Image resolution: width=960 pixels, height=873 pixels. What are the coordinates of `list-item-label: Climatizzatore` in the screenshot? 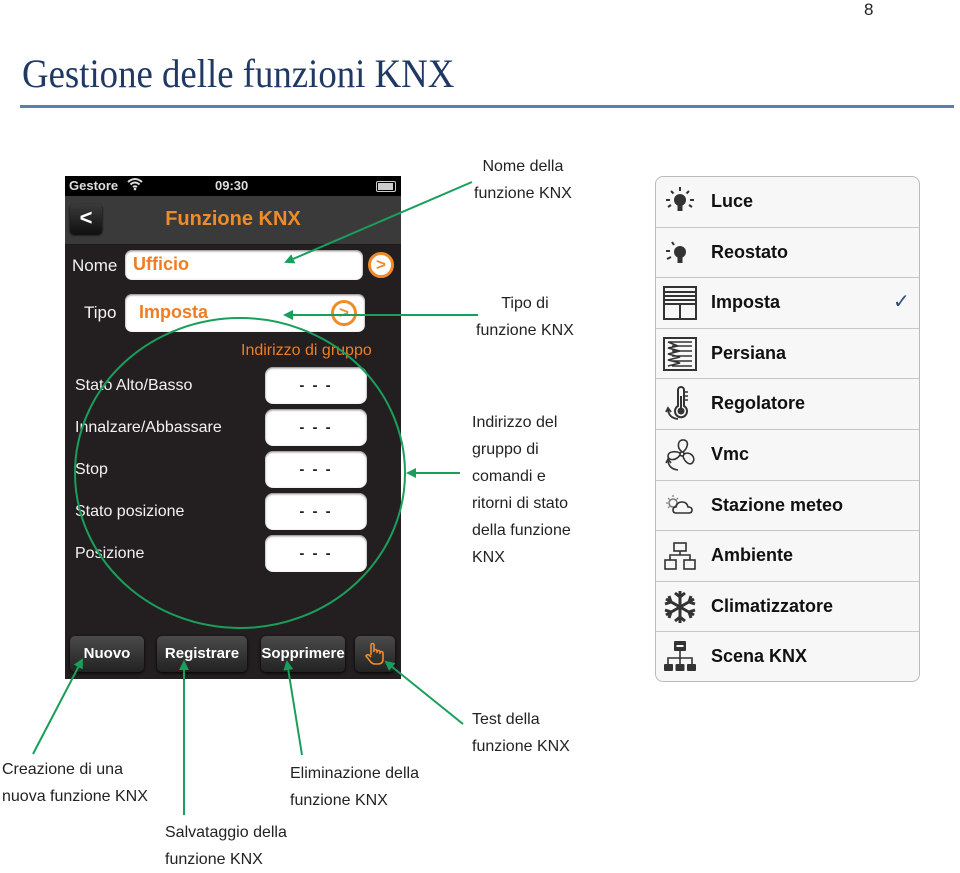 It's located at (772, 605).